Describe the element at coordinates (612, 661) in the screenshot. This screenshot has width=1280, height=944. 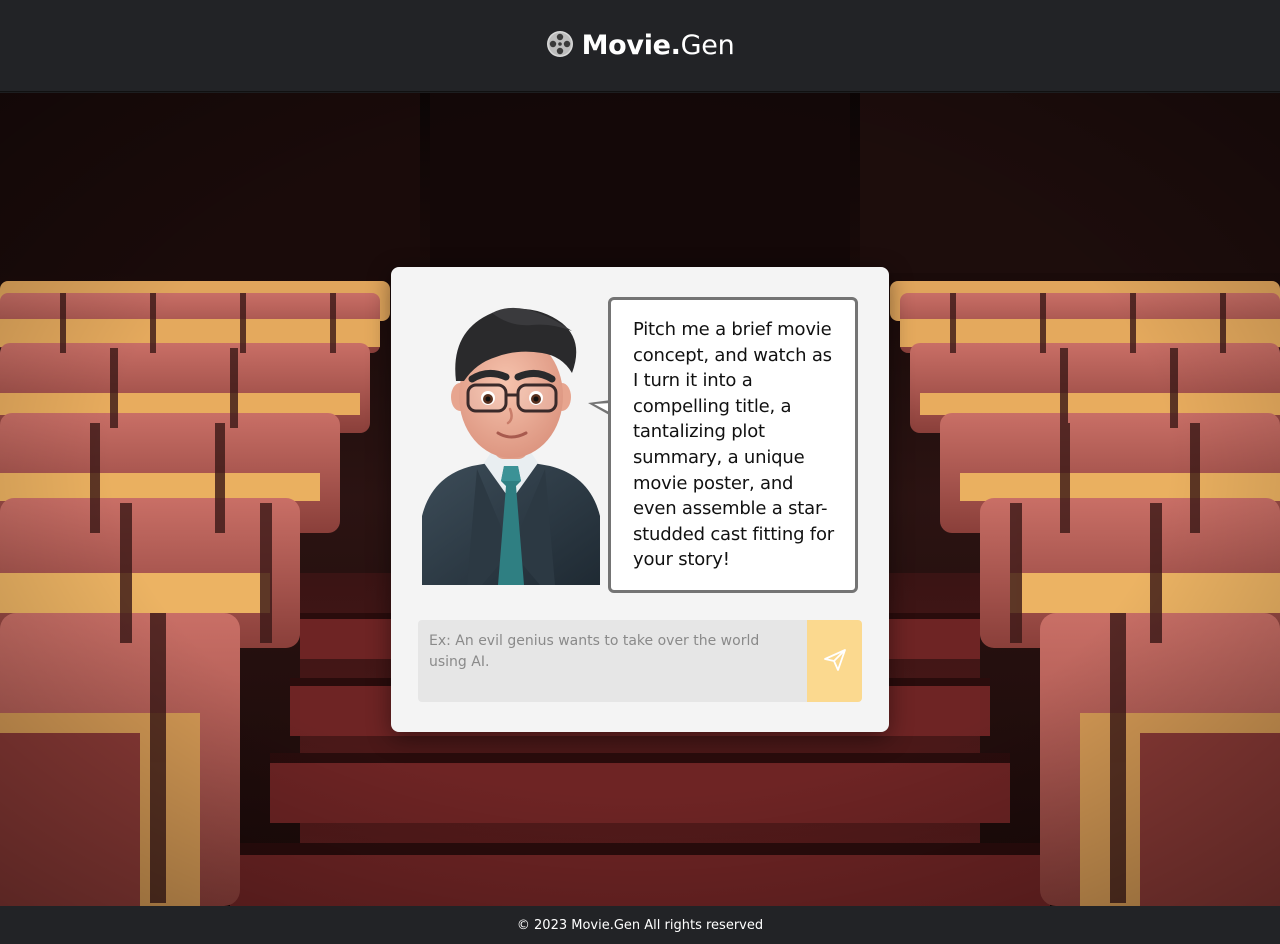
I see `movie-pitch-input` at that location.